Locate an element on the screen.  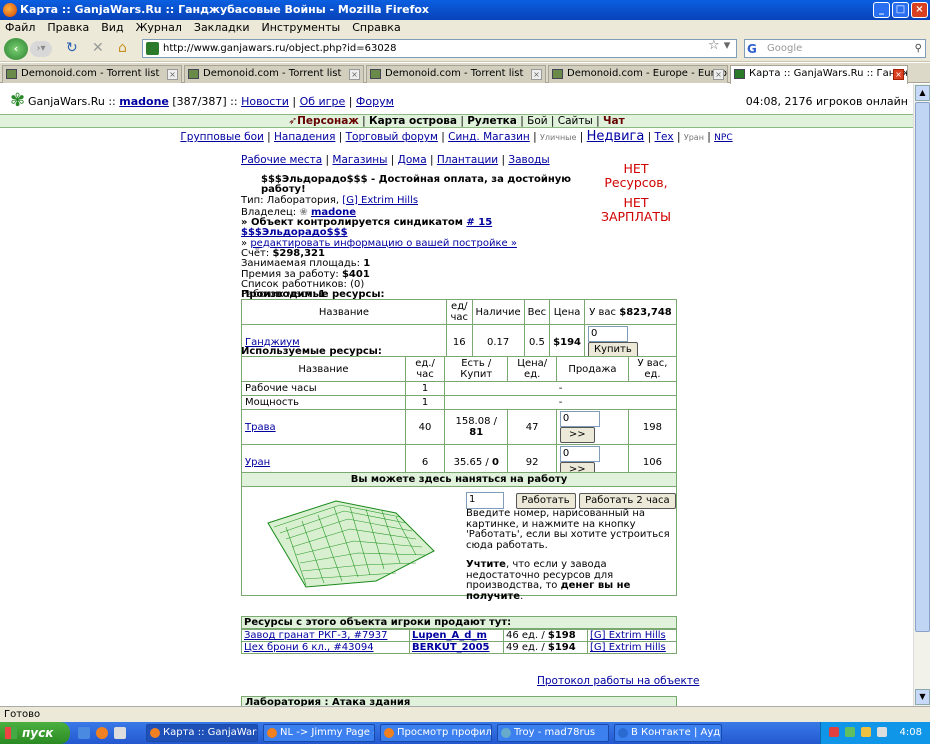
search-icon: ⚲ is located at coordinates (918, 48).